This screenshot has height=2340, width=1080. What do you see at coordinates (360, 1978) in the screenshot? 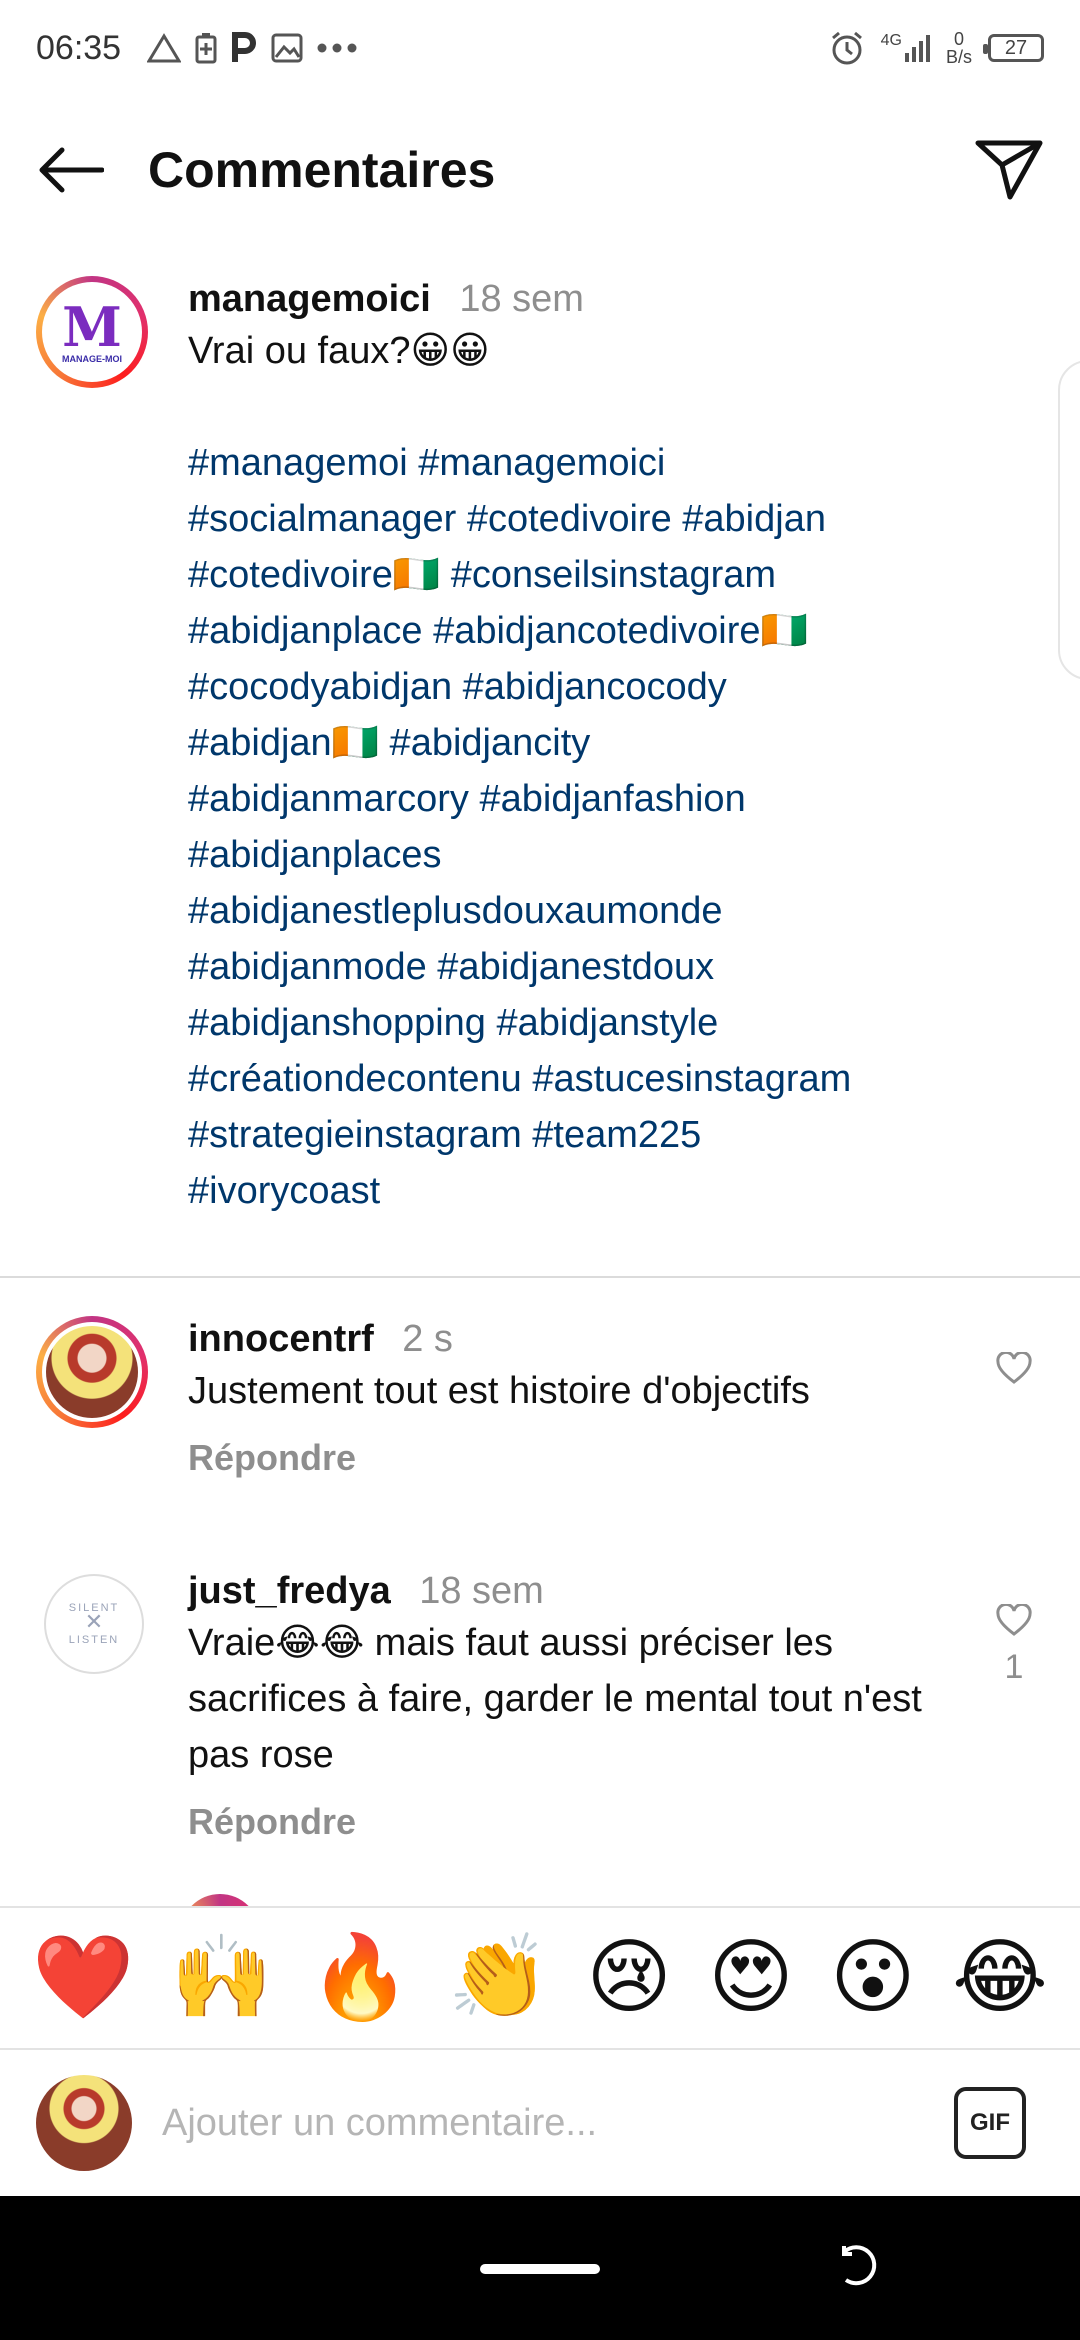
I see `emoji-fire: 🔥` at bounding box center [360, 1978].